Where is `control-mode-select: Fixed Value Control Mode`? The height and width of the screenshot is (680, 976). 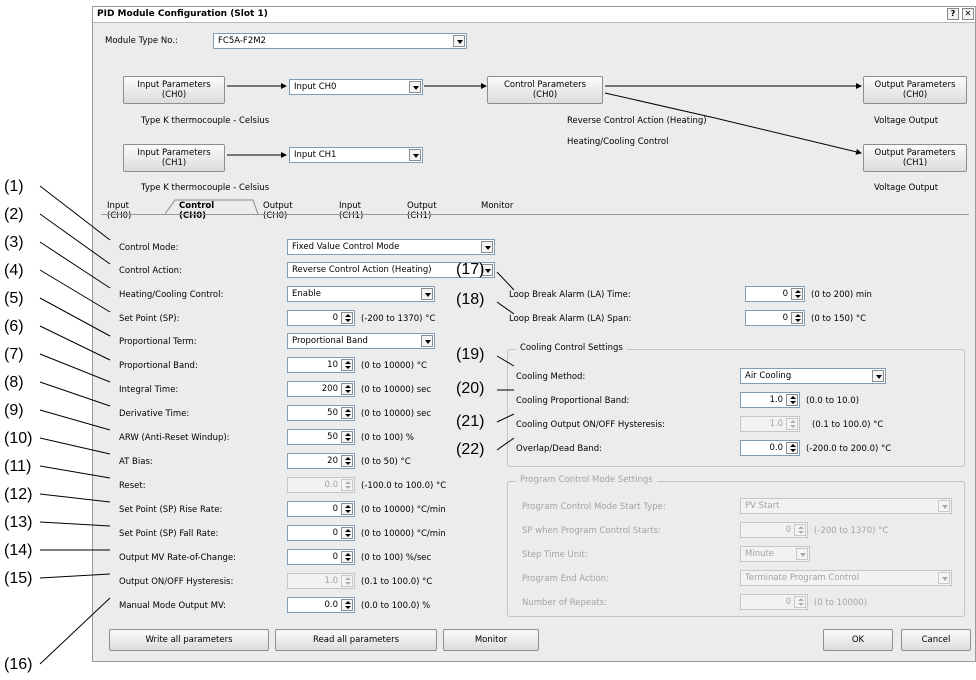 control-mode-select: Fixed Value Control Mode is located at coordinates (391, 247).